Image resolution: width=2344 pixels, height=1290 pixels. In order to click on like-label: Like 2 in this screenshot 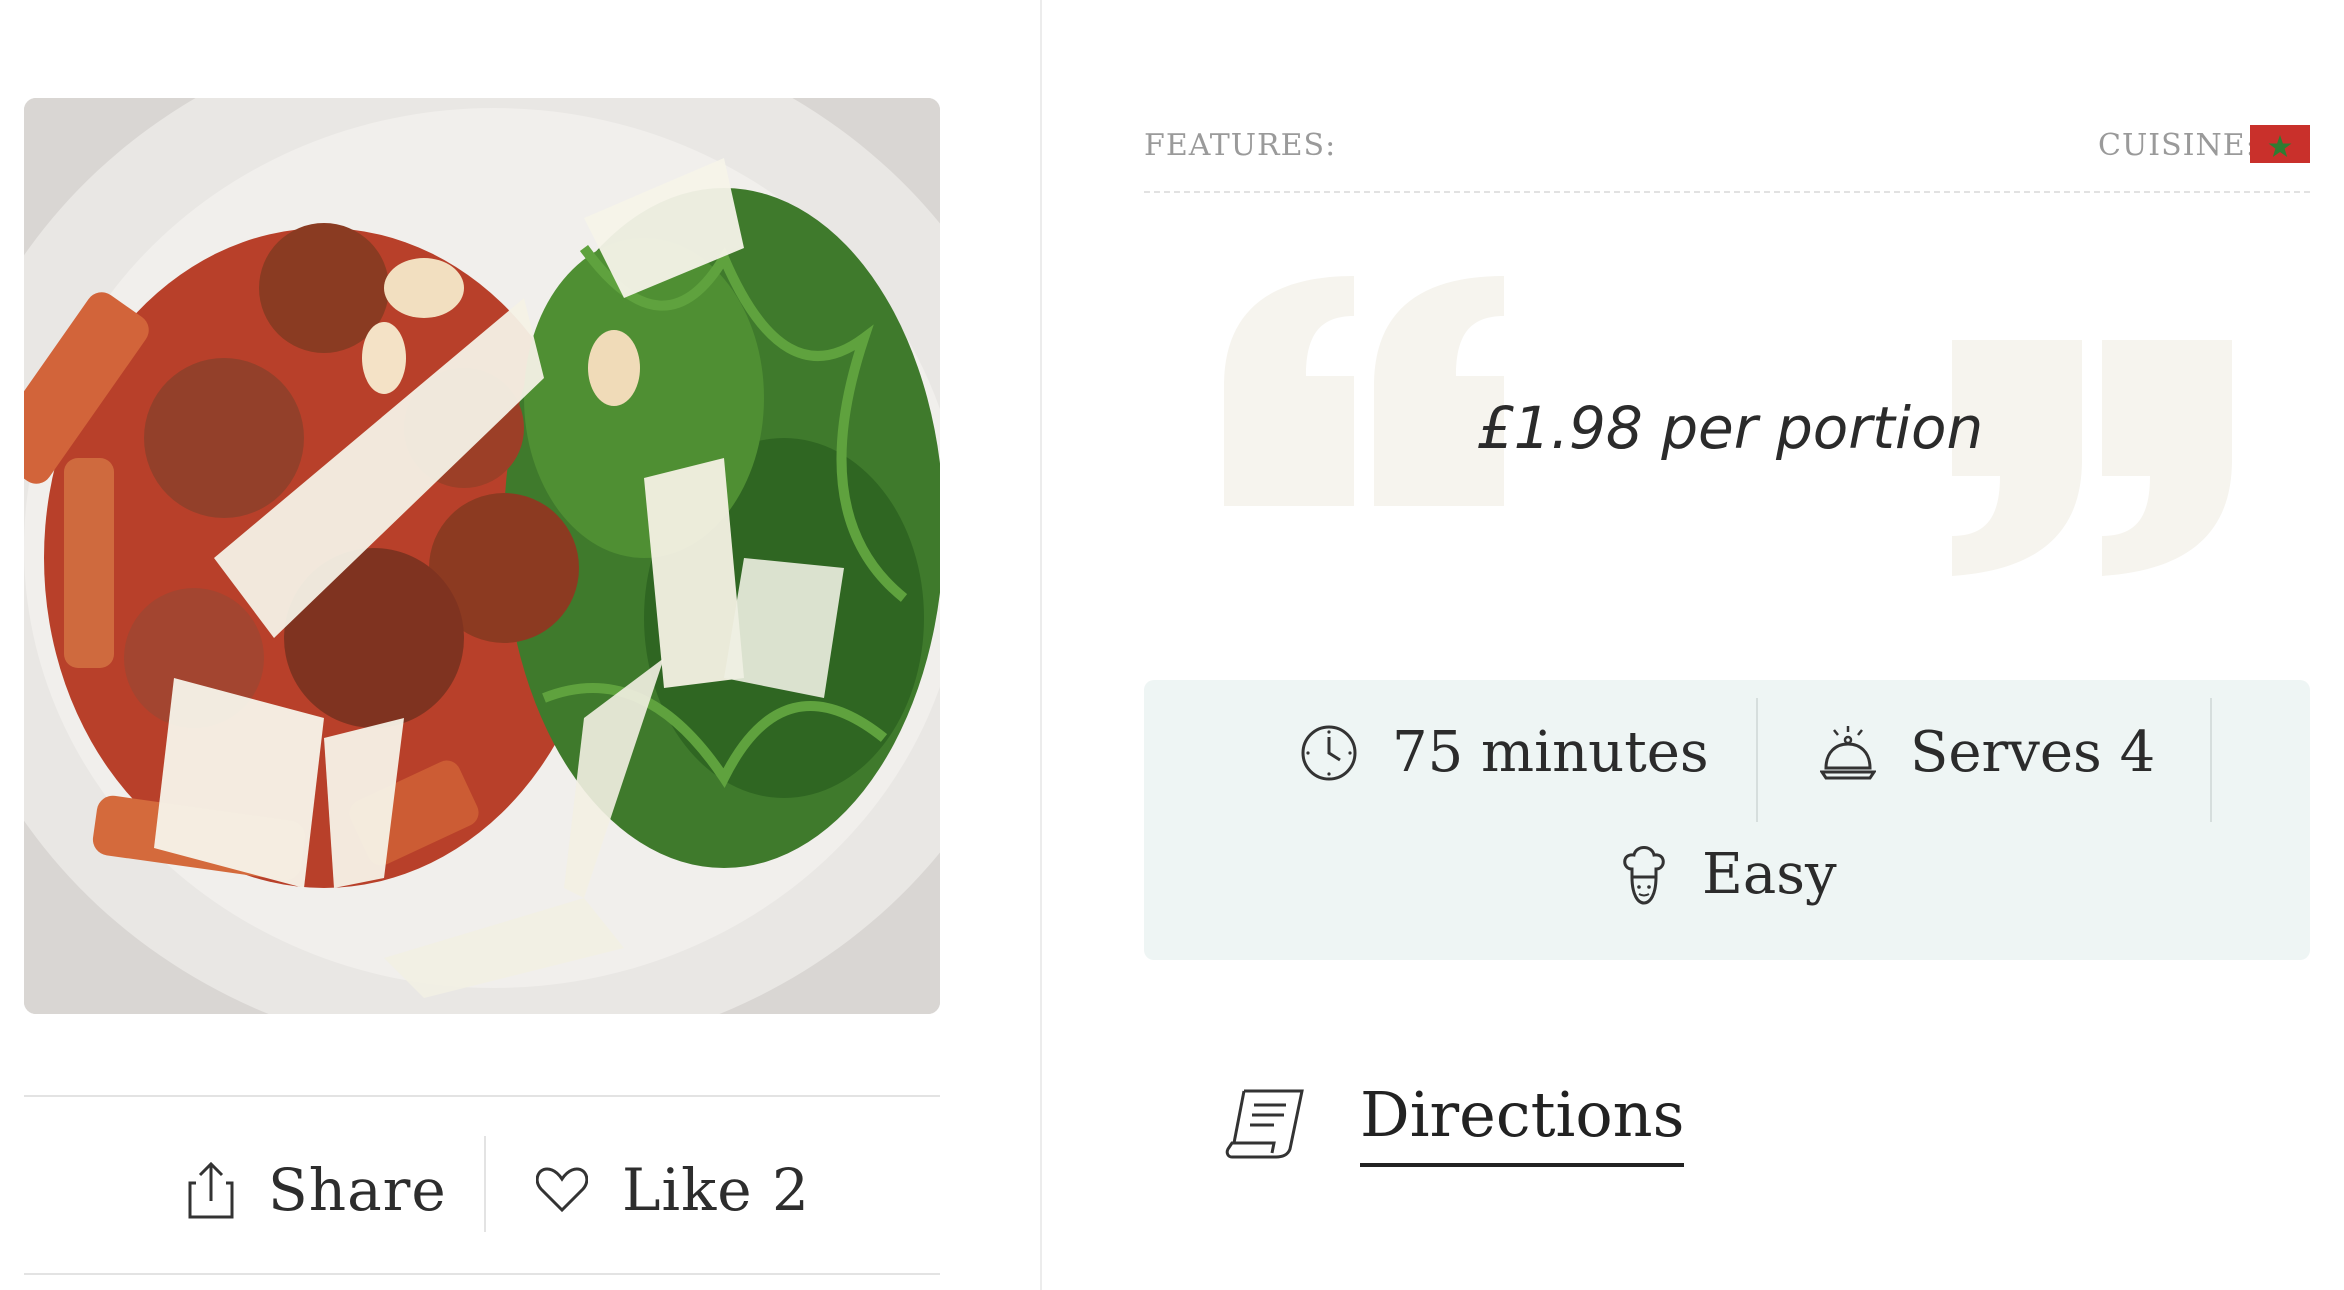, I will do `click(716, 1190)`.